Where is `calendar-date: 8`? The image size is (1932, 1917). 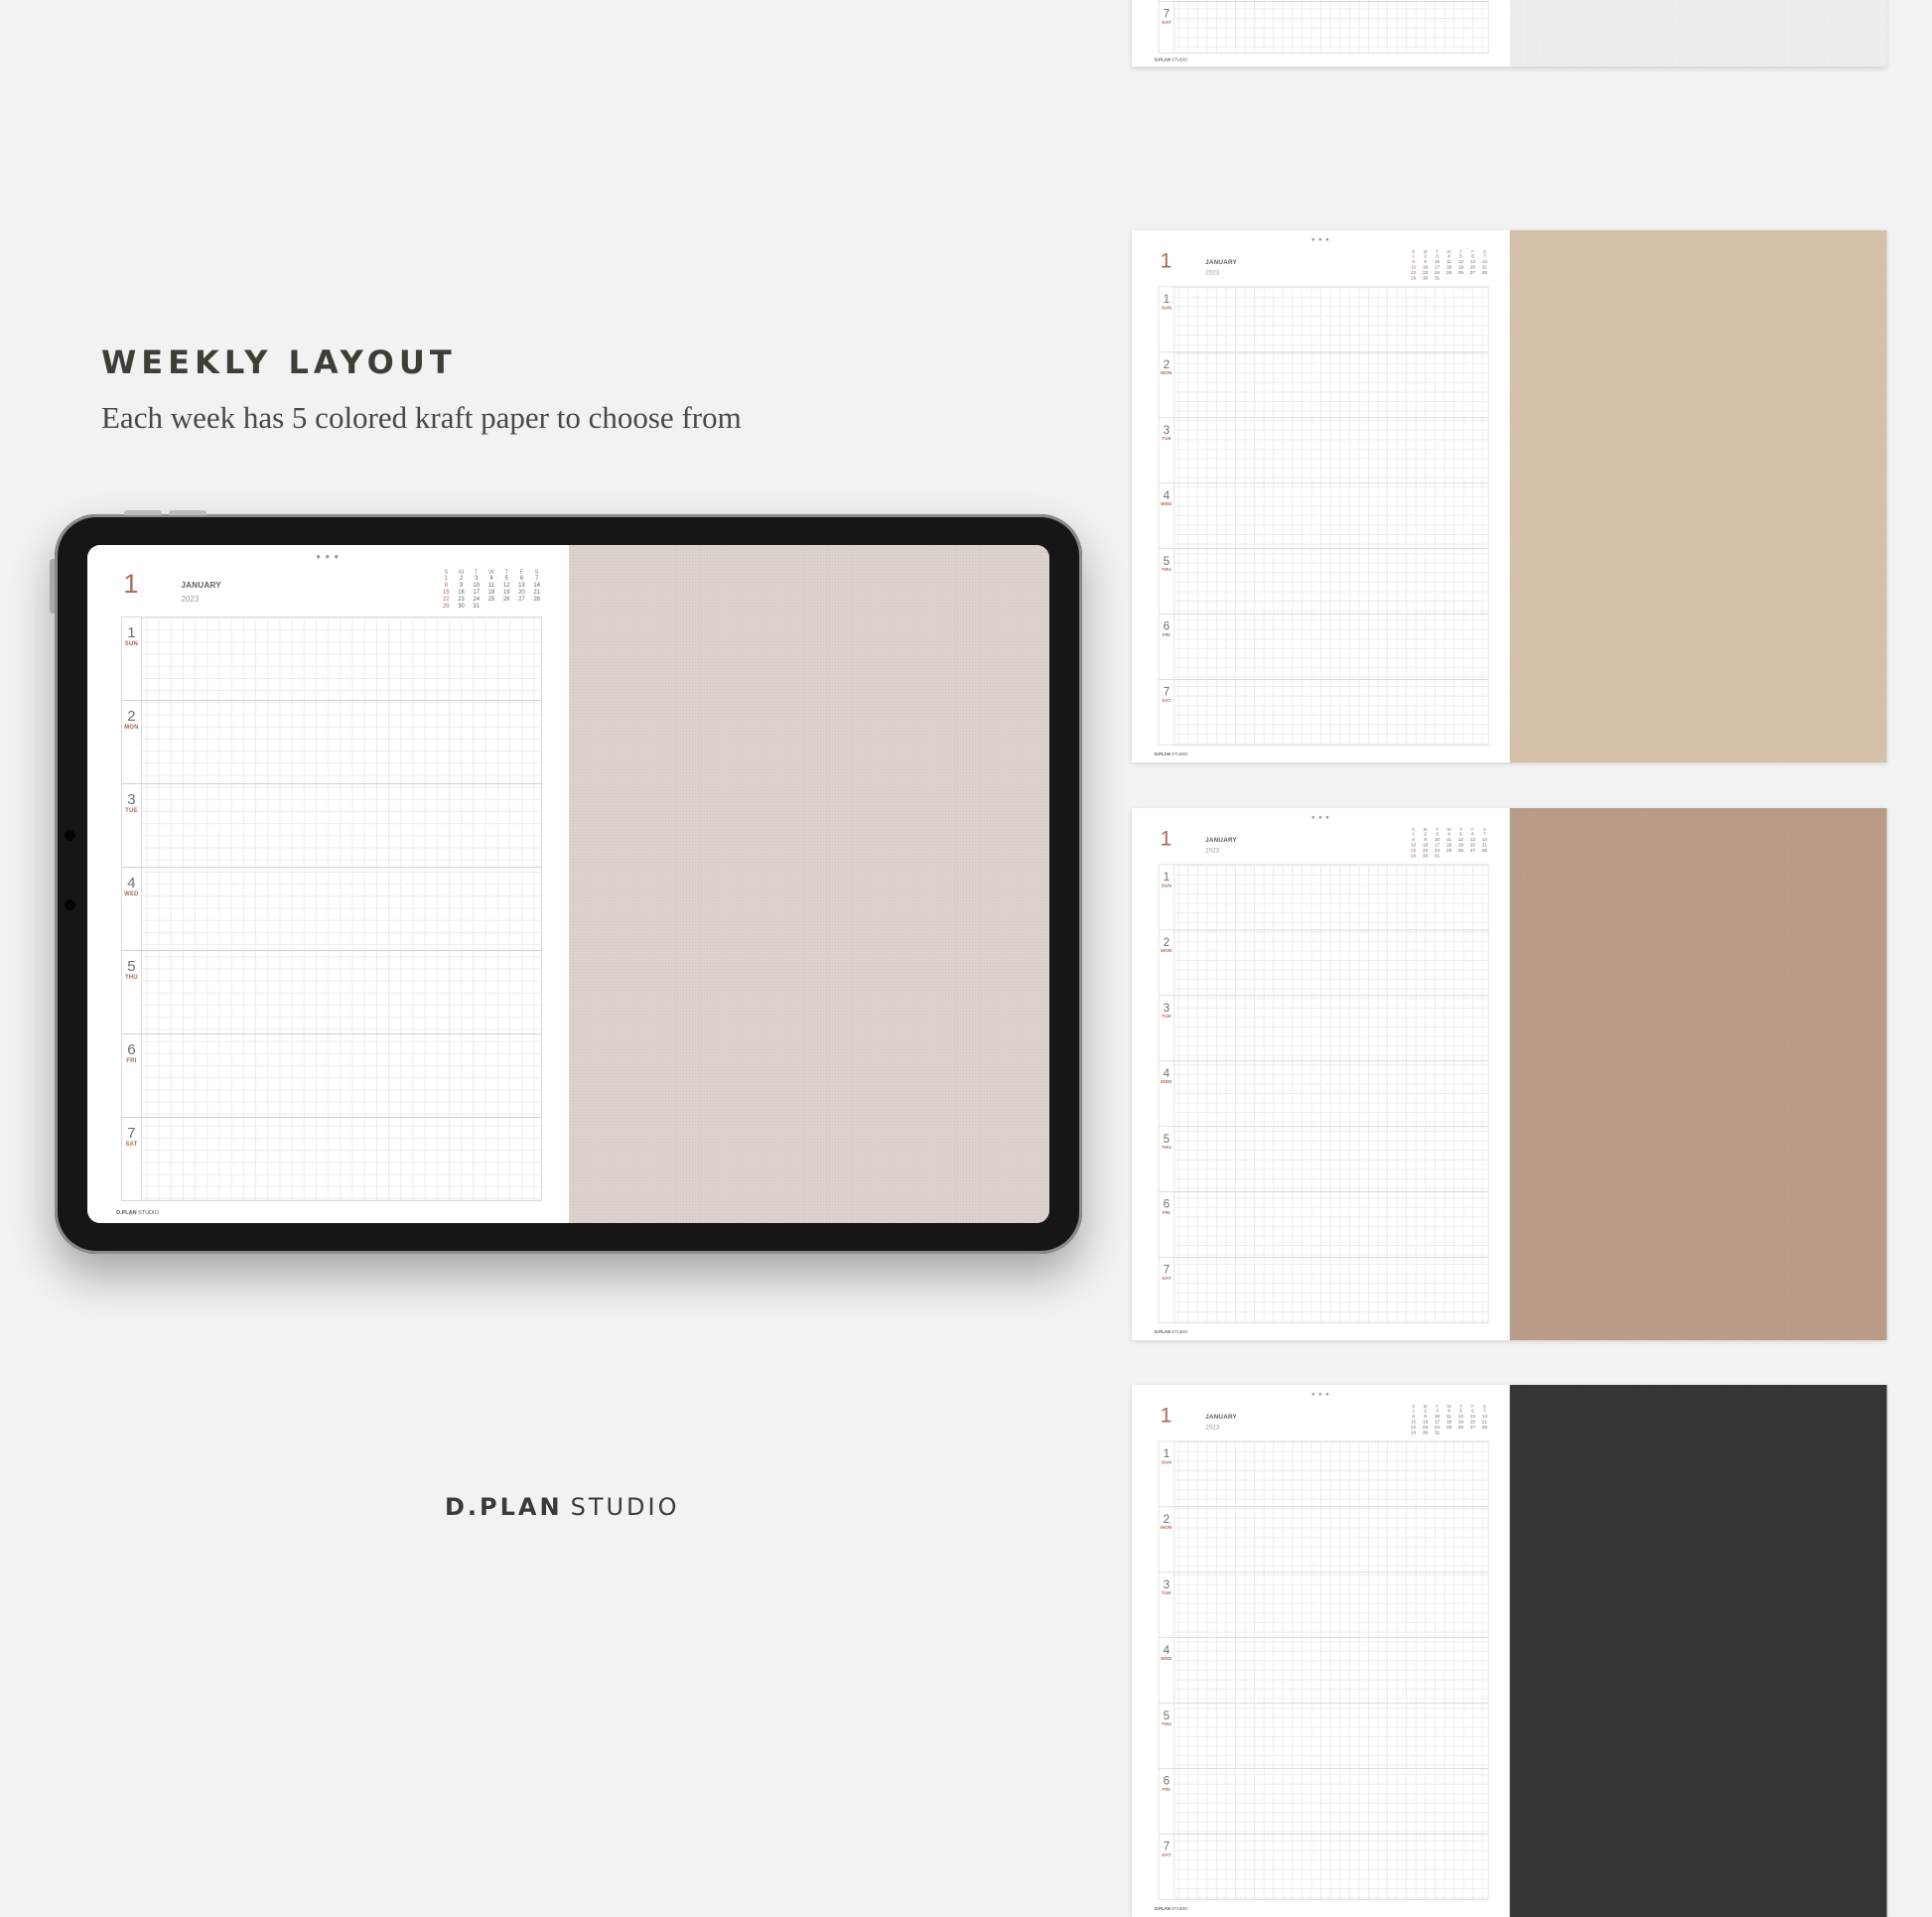 calendar-date: 8 is located at coordinates (446, 586).